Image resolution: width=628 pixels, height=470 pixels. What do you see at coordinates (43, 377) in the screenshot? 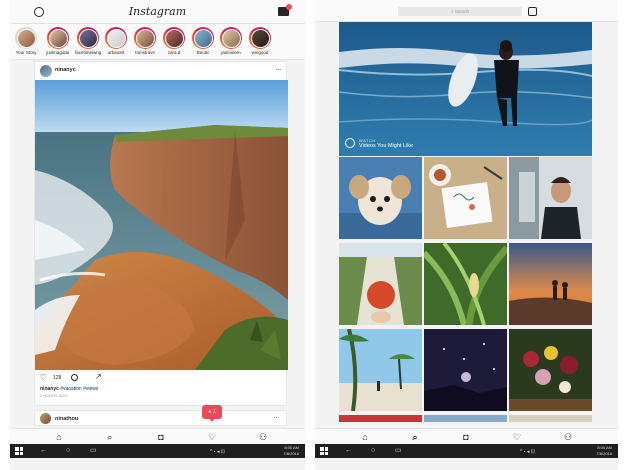
I see `like-heart-icon: ♡` at bounding box center [43, 377].